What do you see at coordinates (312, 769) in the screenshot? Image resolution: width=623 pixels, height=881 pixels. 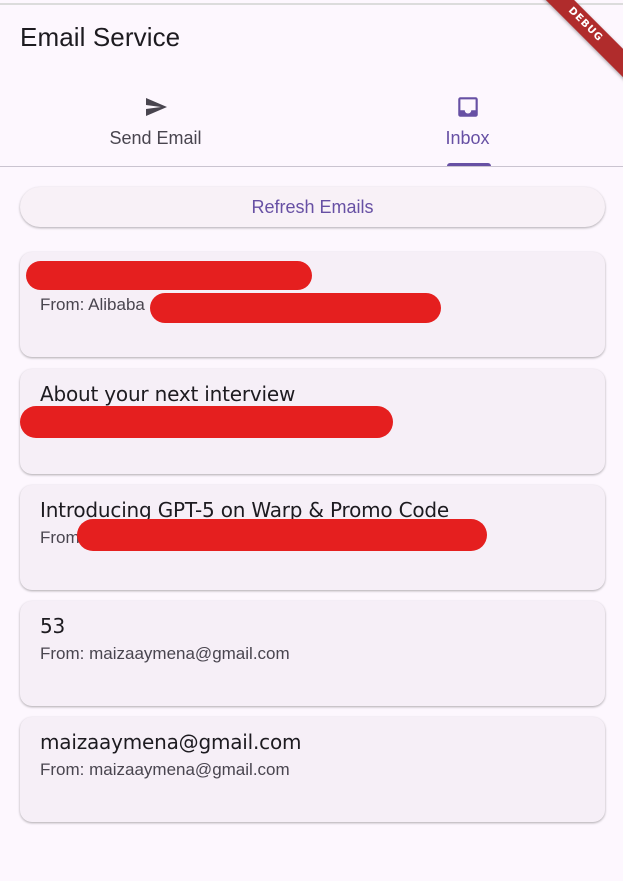 I see `email-card: maizaaymena@gmail.com From` at bounding box center [312, 769].